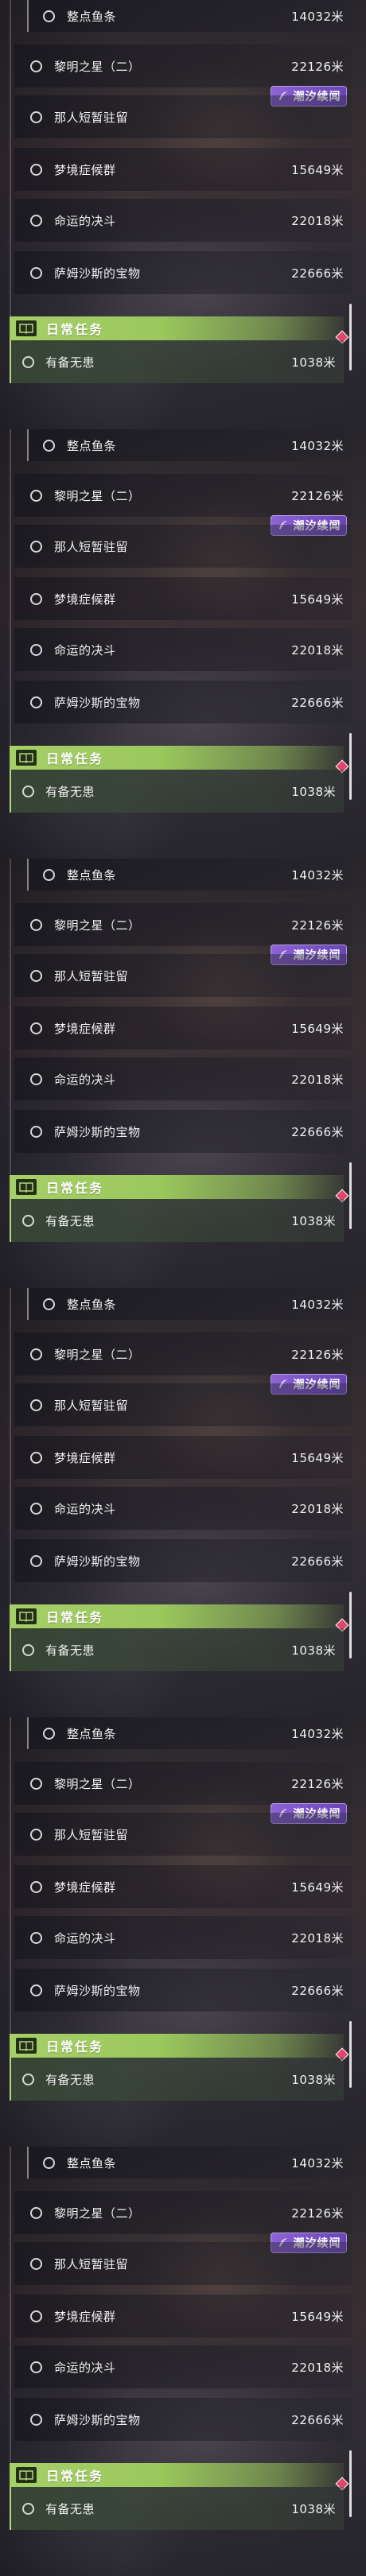 The width and height of the screenshot is (366, 2576). What do you see at coordinates (317, 170) in the screenshot?
I see `quest-distance: 15649米` at bounding box center [317, 170].